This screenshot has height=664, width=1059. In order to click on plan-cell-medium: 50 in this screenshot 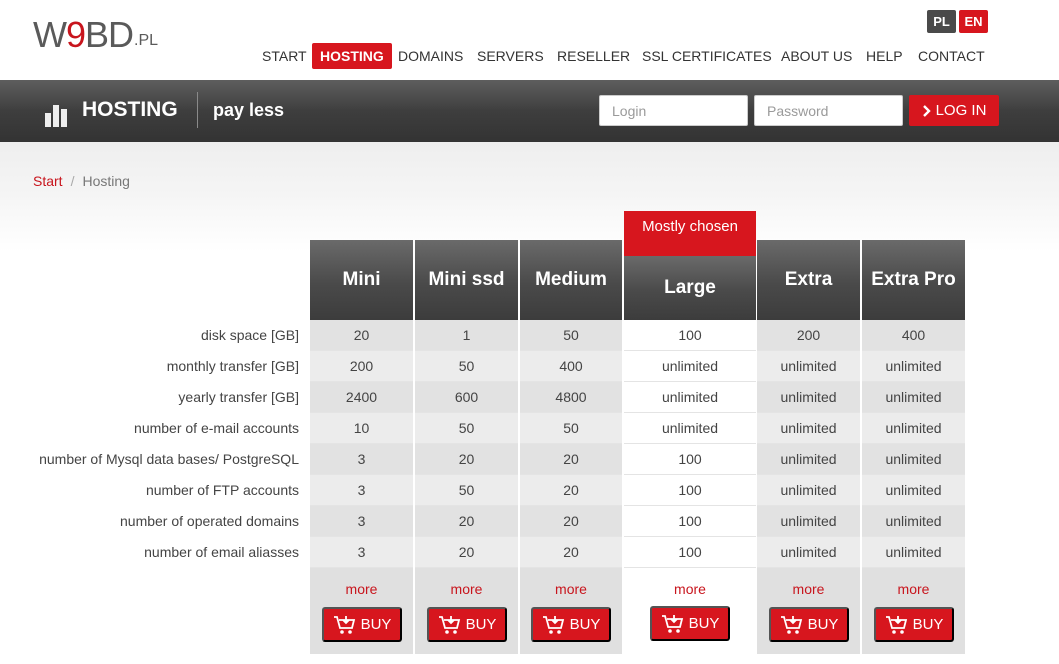, I will do `click(571, 428)`.